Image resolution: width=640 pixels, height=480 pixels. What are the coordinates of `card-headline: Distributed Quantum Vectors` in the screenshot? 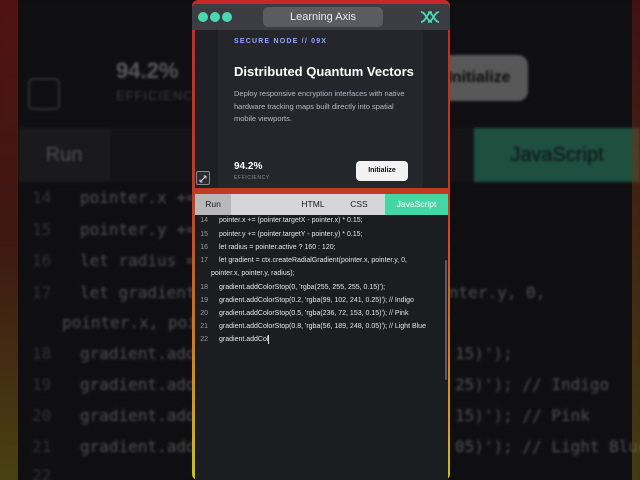 It's located at (324, 71).